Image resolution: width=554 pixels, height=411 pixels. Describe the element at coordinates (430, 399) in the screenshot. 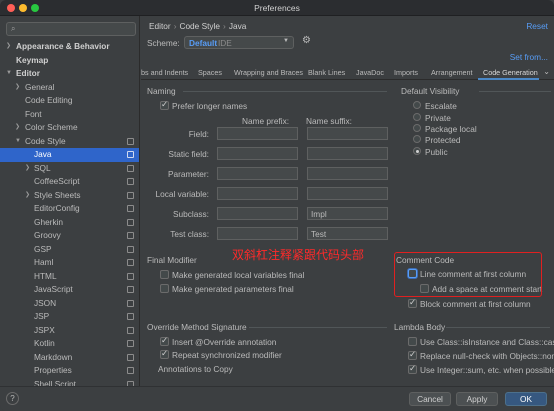

I see `cancel-button: Cancel` at that location.